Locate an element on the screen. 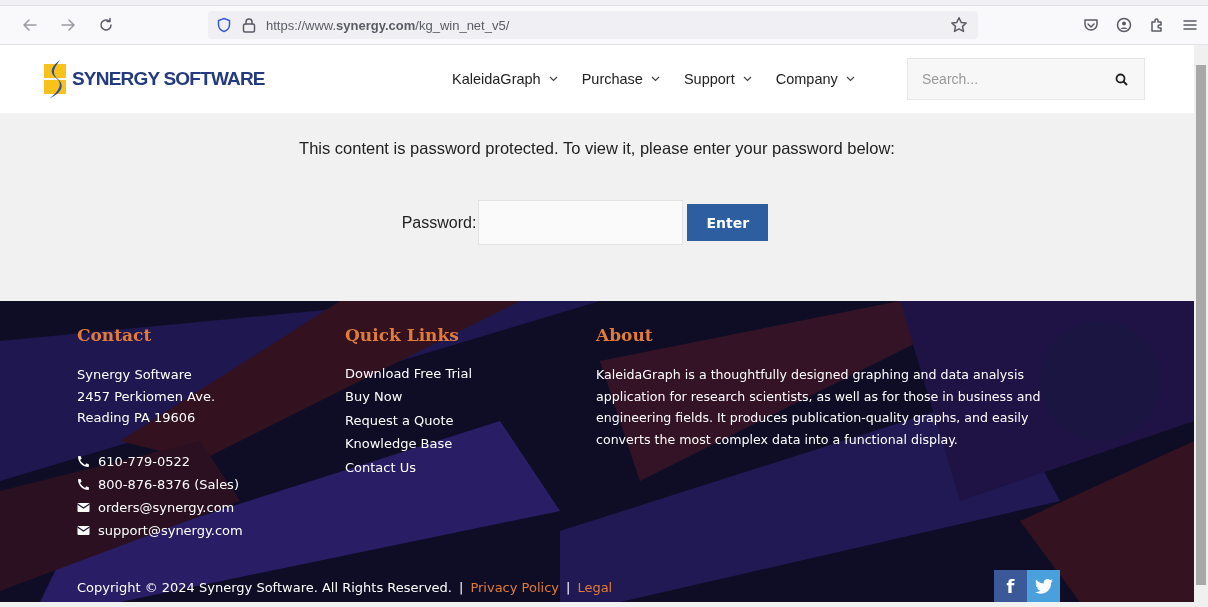 The width and height of the screenshot is (1208, 607). nav-menu-item: Purchase is located at coordinates (620, 79).